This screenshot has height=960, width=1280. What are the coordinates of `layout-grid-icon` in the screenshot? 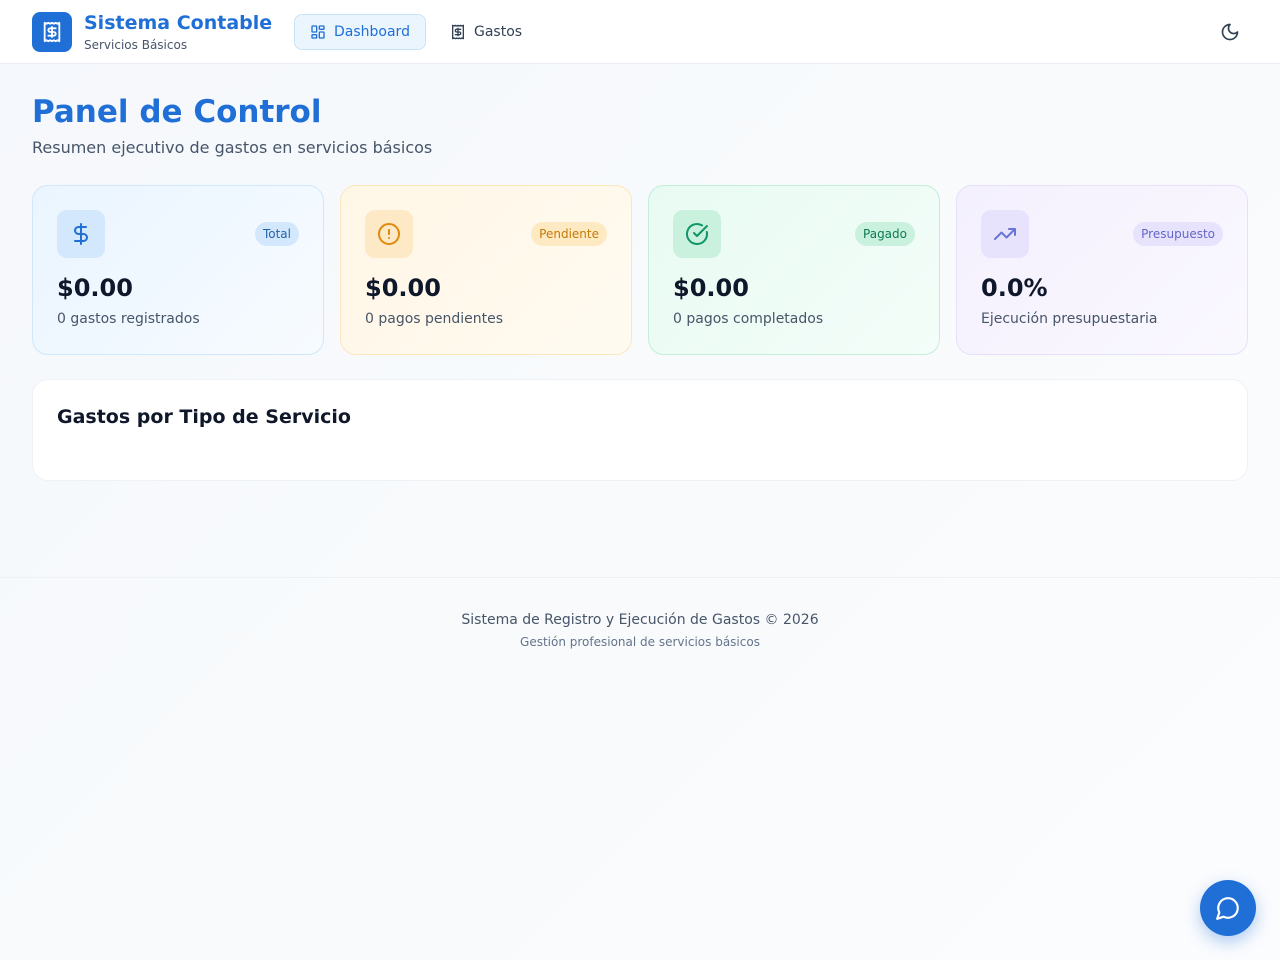 It's located at (318, 32).